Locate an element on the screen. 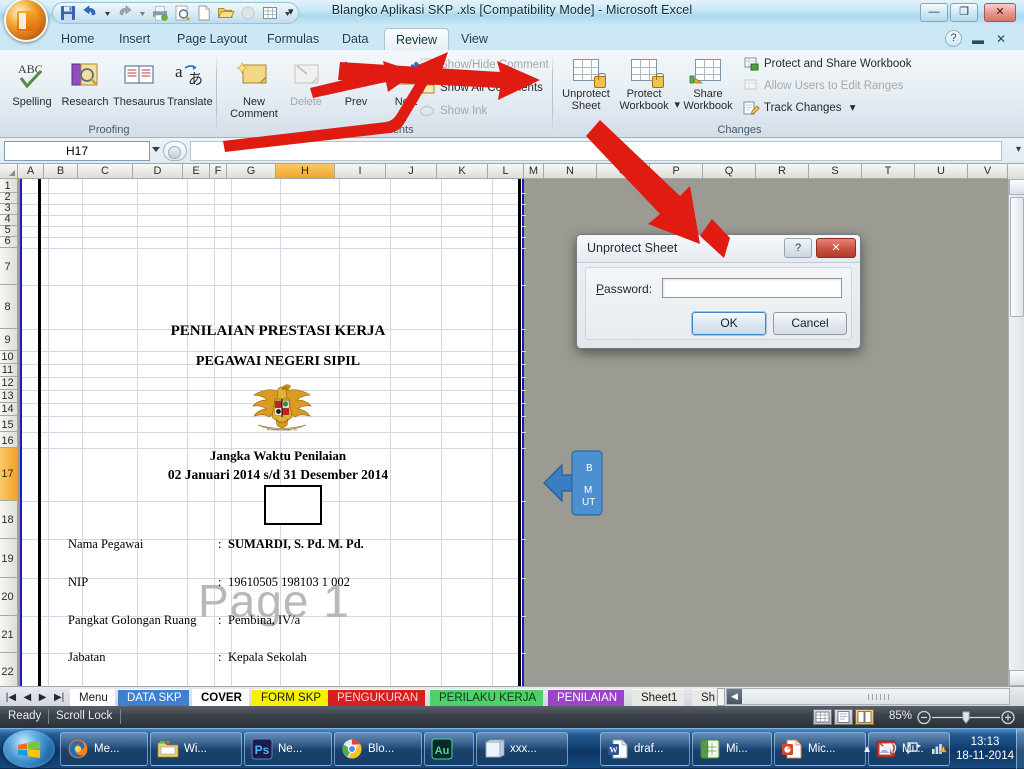  select-all-button is located at coordinates (9, 171).